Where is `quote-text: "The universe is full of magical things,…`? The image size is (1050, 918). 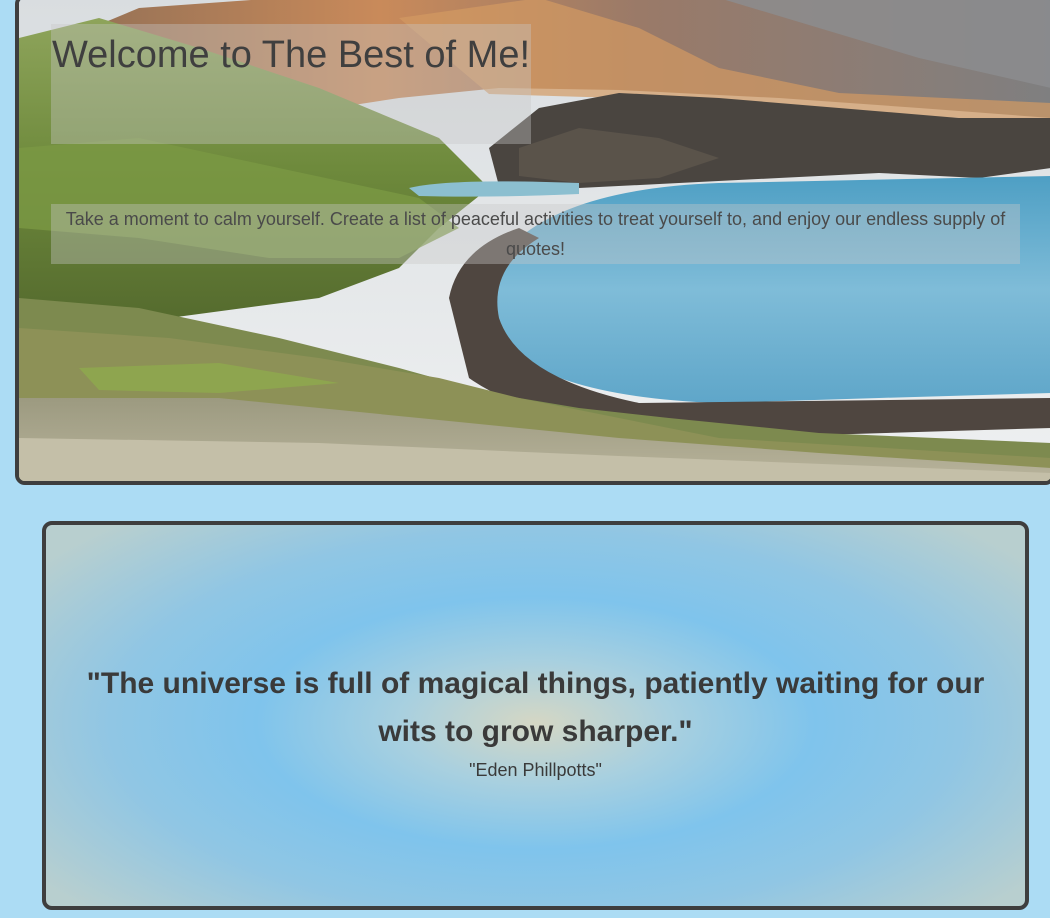 quote-text: "The universe is full of magical things,… is located at coordinates (535, 707).